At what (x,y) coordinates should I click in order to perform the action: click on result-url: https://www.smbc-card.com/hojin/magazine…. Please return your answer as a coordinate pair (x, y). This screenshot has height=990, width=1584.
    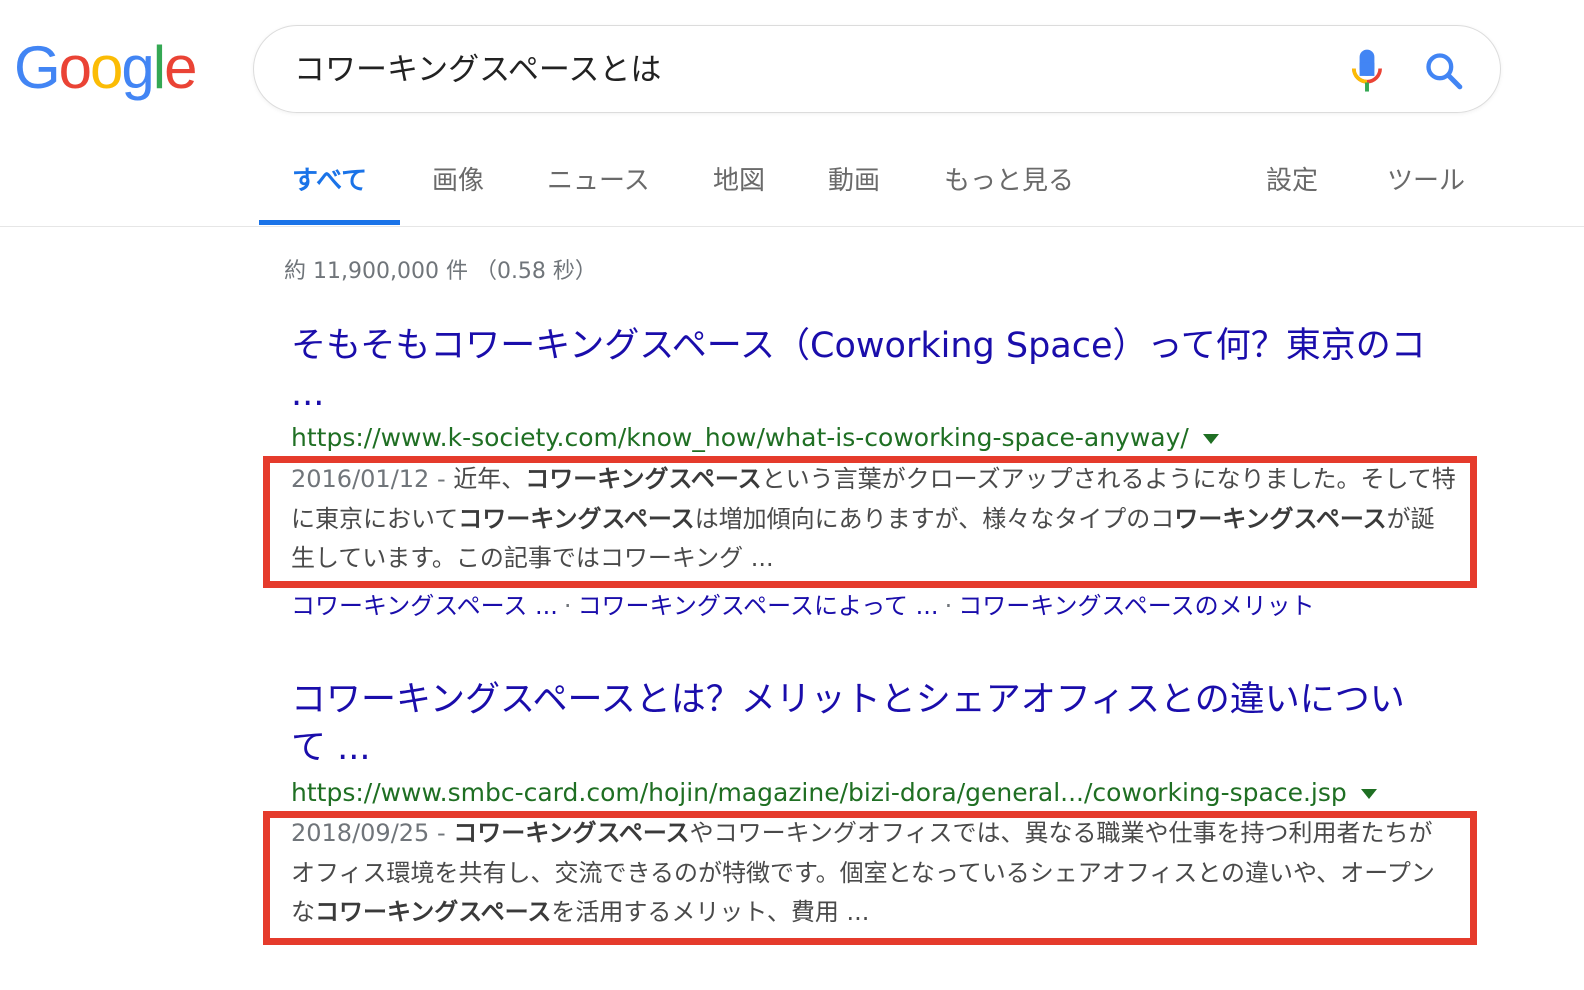
    Looking at the image, I should click on (834, 793).